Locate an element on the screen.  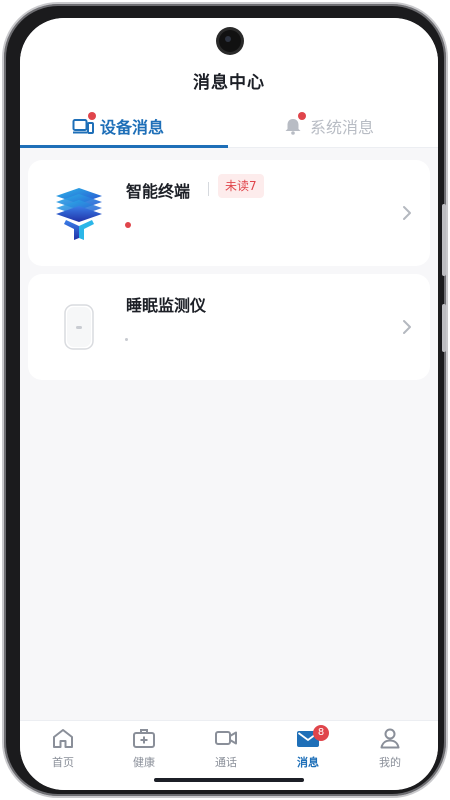
layered-terminal-logo is located at coordinates (79, 213).